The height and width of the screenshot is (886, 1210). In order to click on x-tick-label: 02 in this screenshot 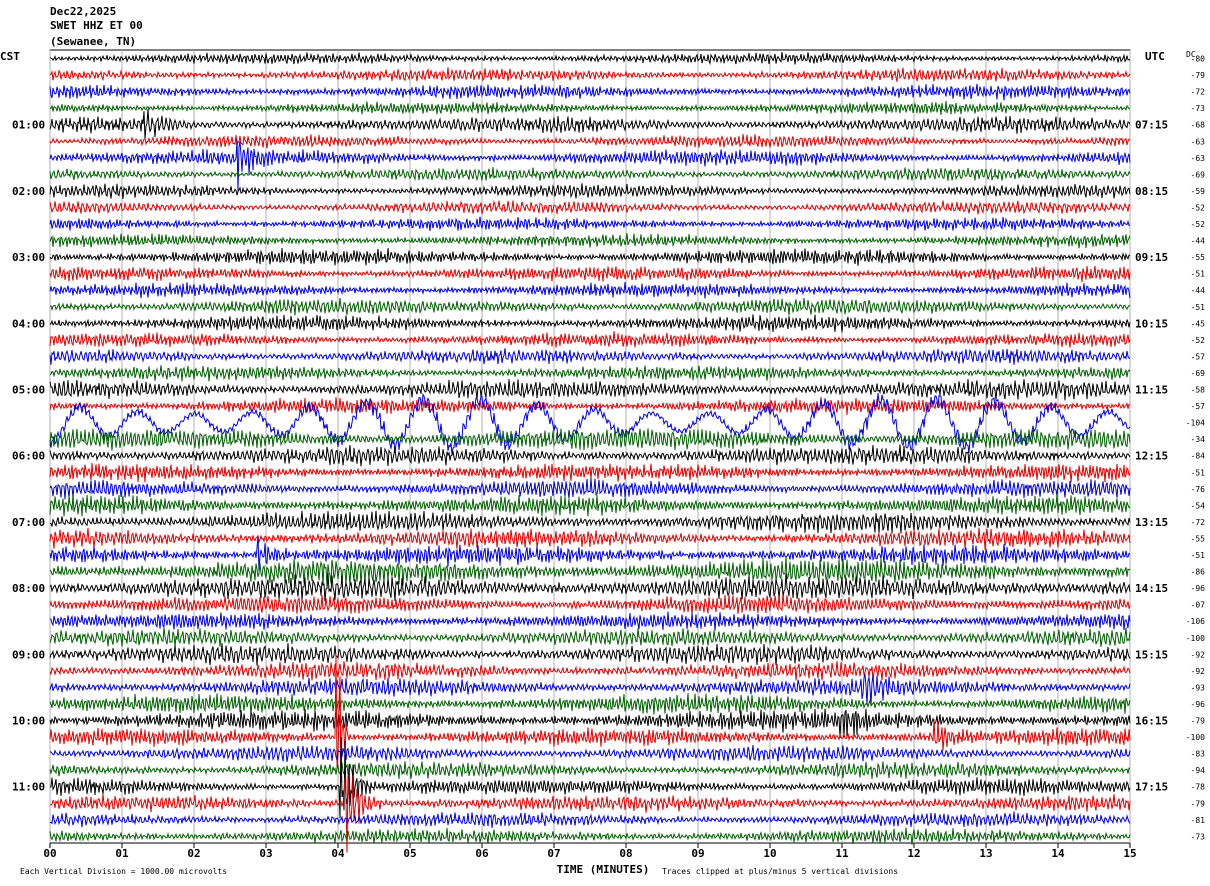, I will do `click(193, 853)`.